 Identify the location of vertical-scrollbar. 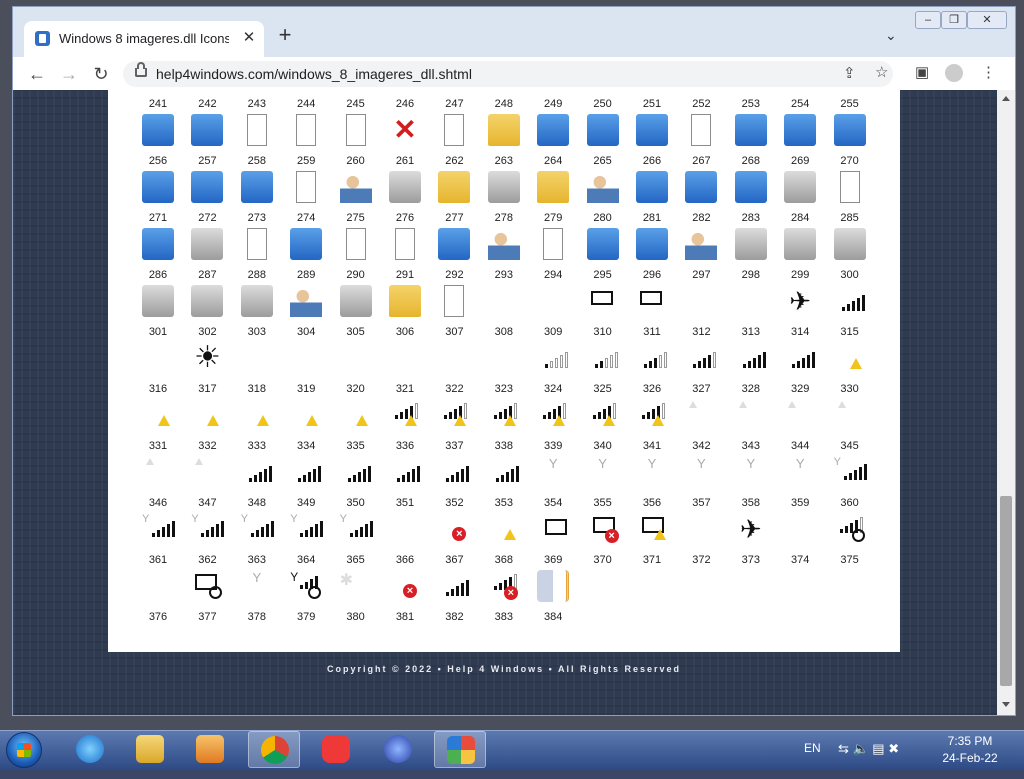
(1006, 402).